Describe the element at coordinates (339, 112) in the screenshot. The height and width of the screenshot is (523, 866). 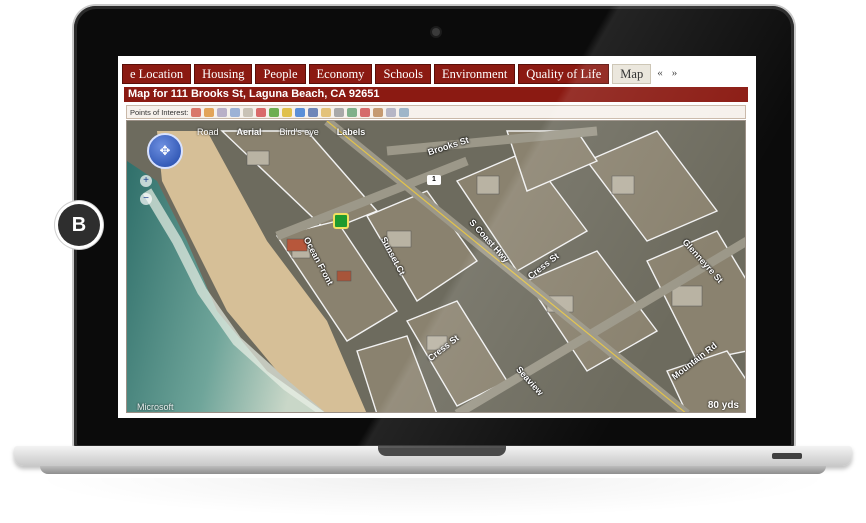
I see `home-icon` at that location.